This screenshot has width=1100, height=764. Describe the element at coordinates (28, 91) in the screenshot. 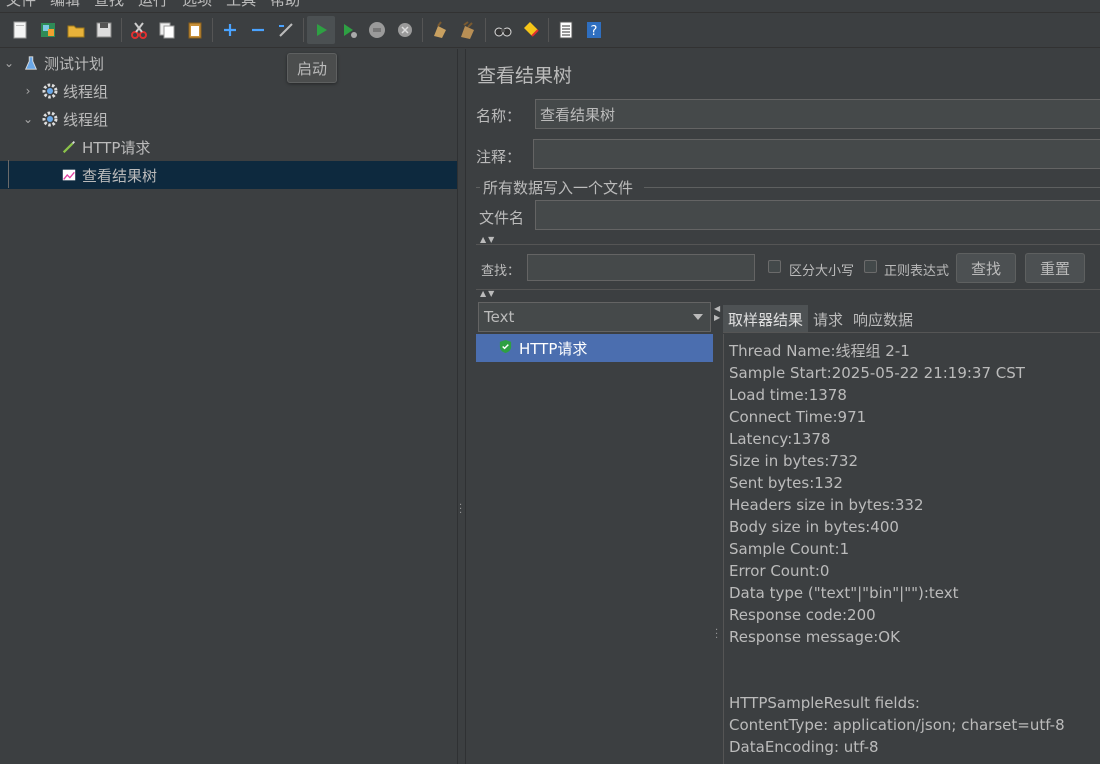

I see `chevron-right-icon: ›` at that location.